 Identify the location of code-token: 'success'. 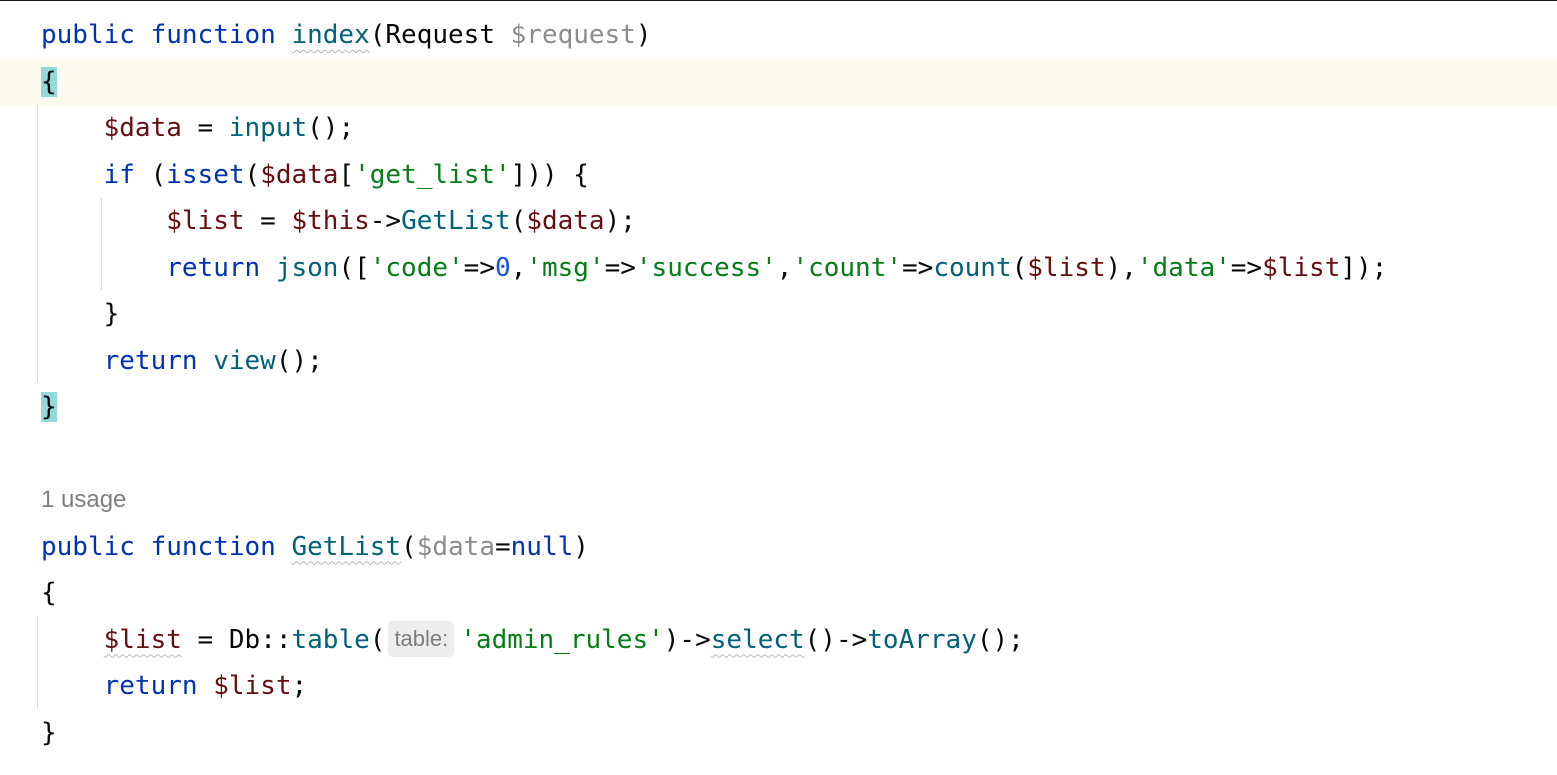
(706, 267).